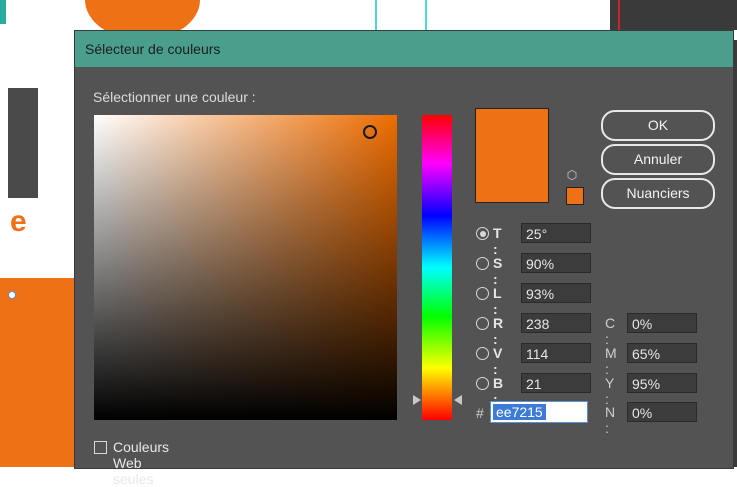  I want to click on saturation-radio, so click(482, 263).